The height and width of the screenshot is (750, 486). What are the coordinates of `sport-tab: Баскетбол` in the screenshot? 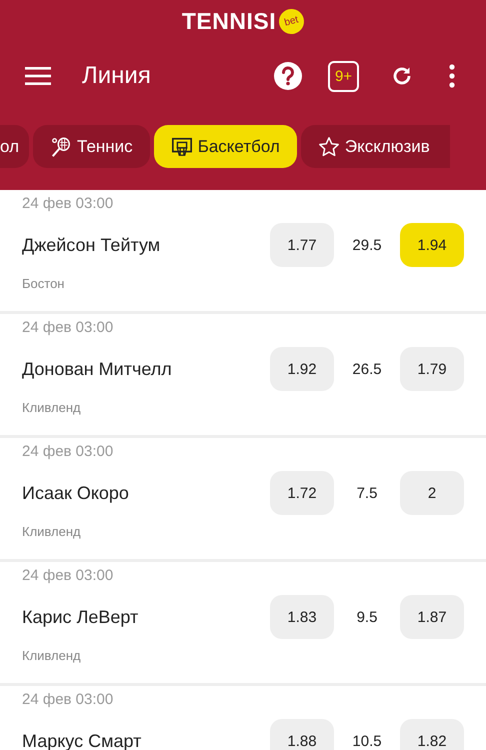 It's located at (225, 146).